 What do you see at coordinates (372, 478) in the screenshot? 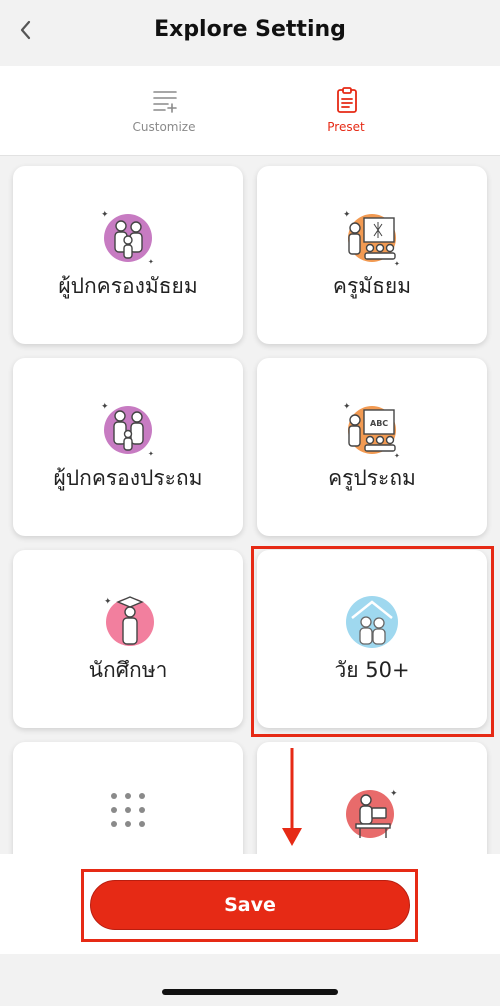
I see `preset-label: ครูประถม` at bounding box center [372, 478].